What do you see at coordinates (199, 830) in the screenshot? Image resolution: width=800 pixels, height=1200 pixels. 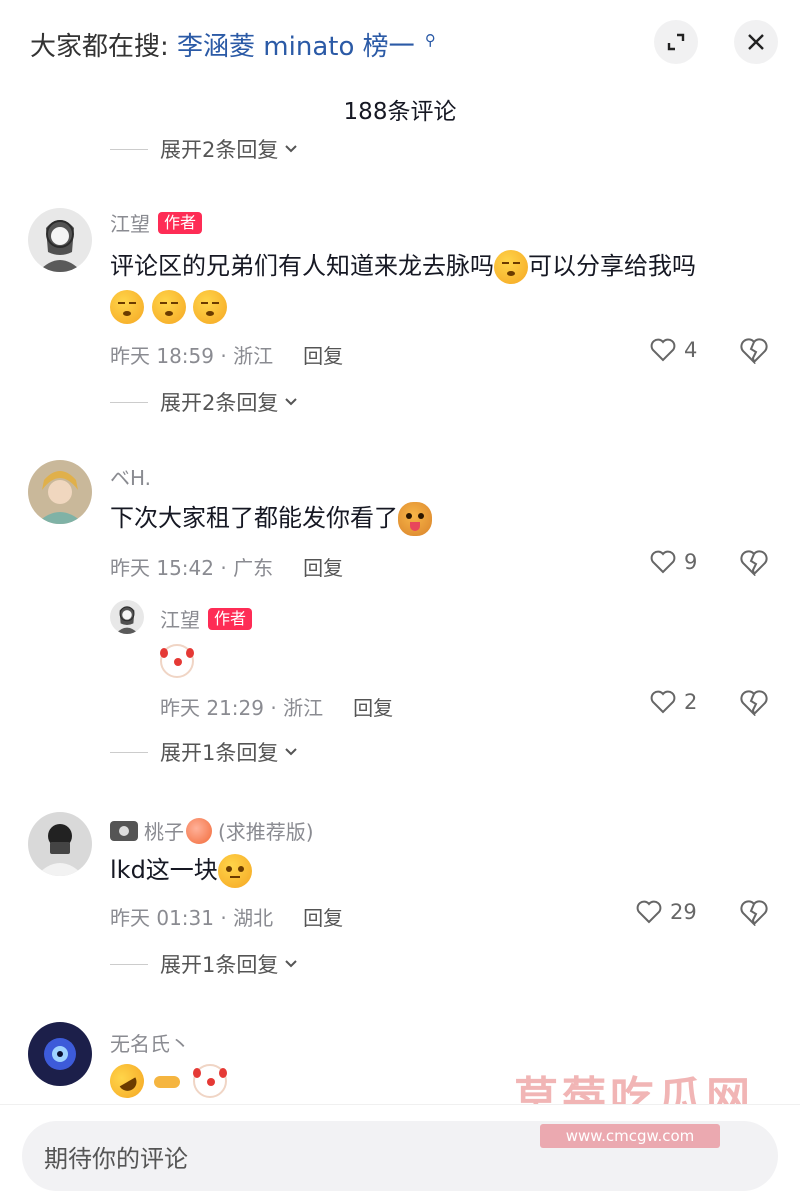 I see `peach-emoji` at bounding box center [199, 830].